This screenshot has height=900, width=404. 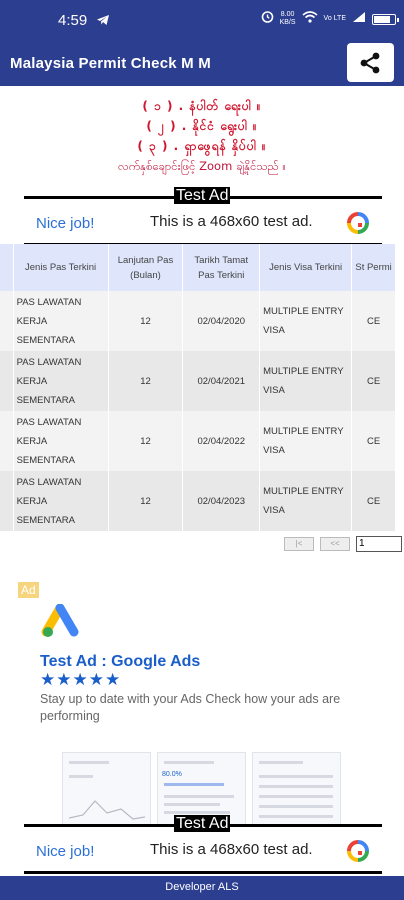 What do you see at coordinates (287, 14) in the screenshot?
I see `network-speed-value: 8.00` at bounding box center [287, 14].